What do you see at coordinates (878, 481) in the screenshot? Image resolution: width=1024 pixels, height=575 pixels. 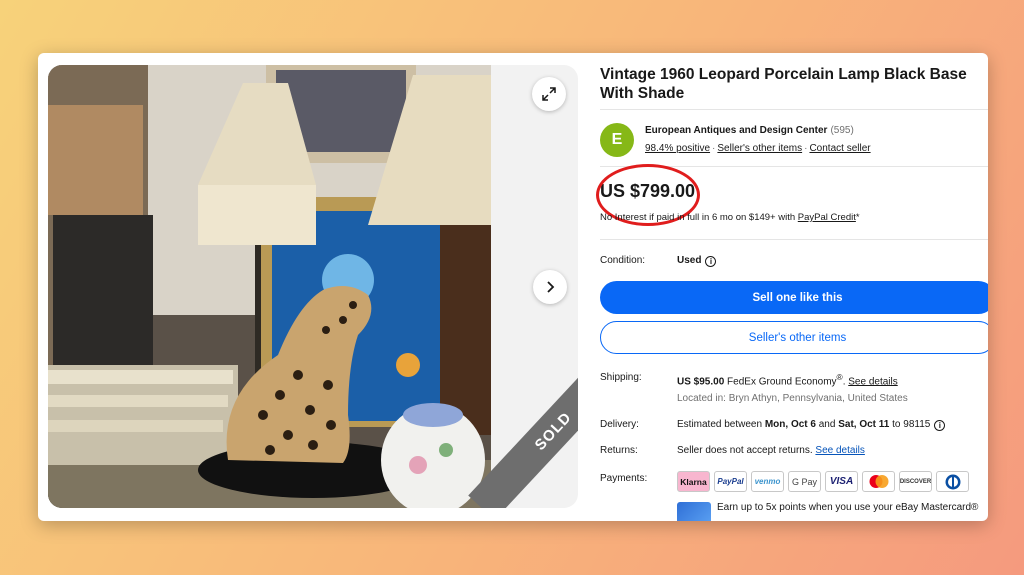 I see `mastercard-icon` at bounding box center [878, 481].